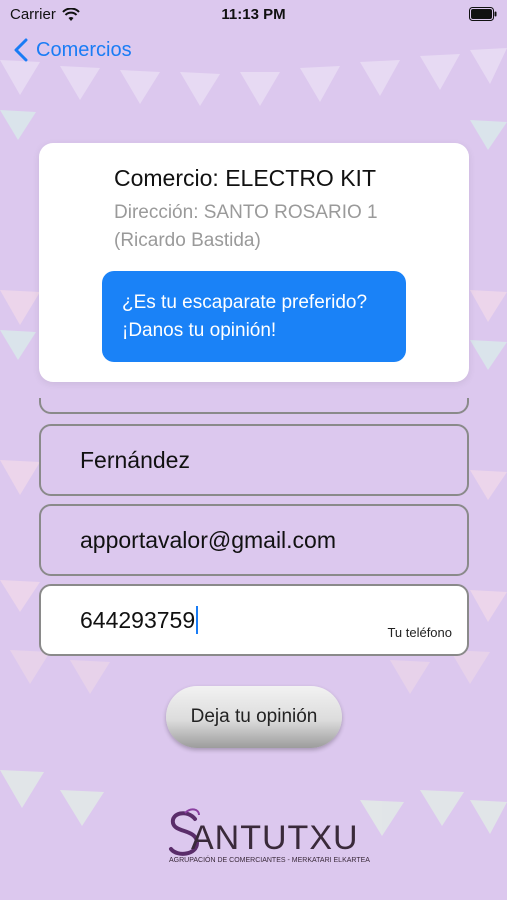  Describe the element at coordinates (254, 620) in the screenshot. I see `phone-field: 644293759 Tu teléfono` at that location.